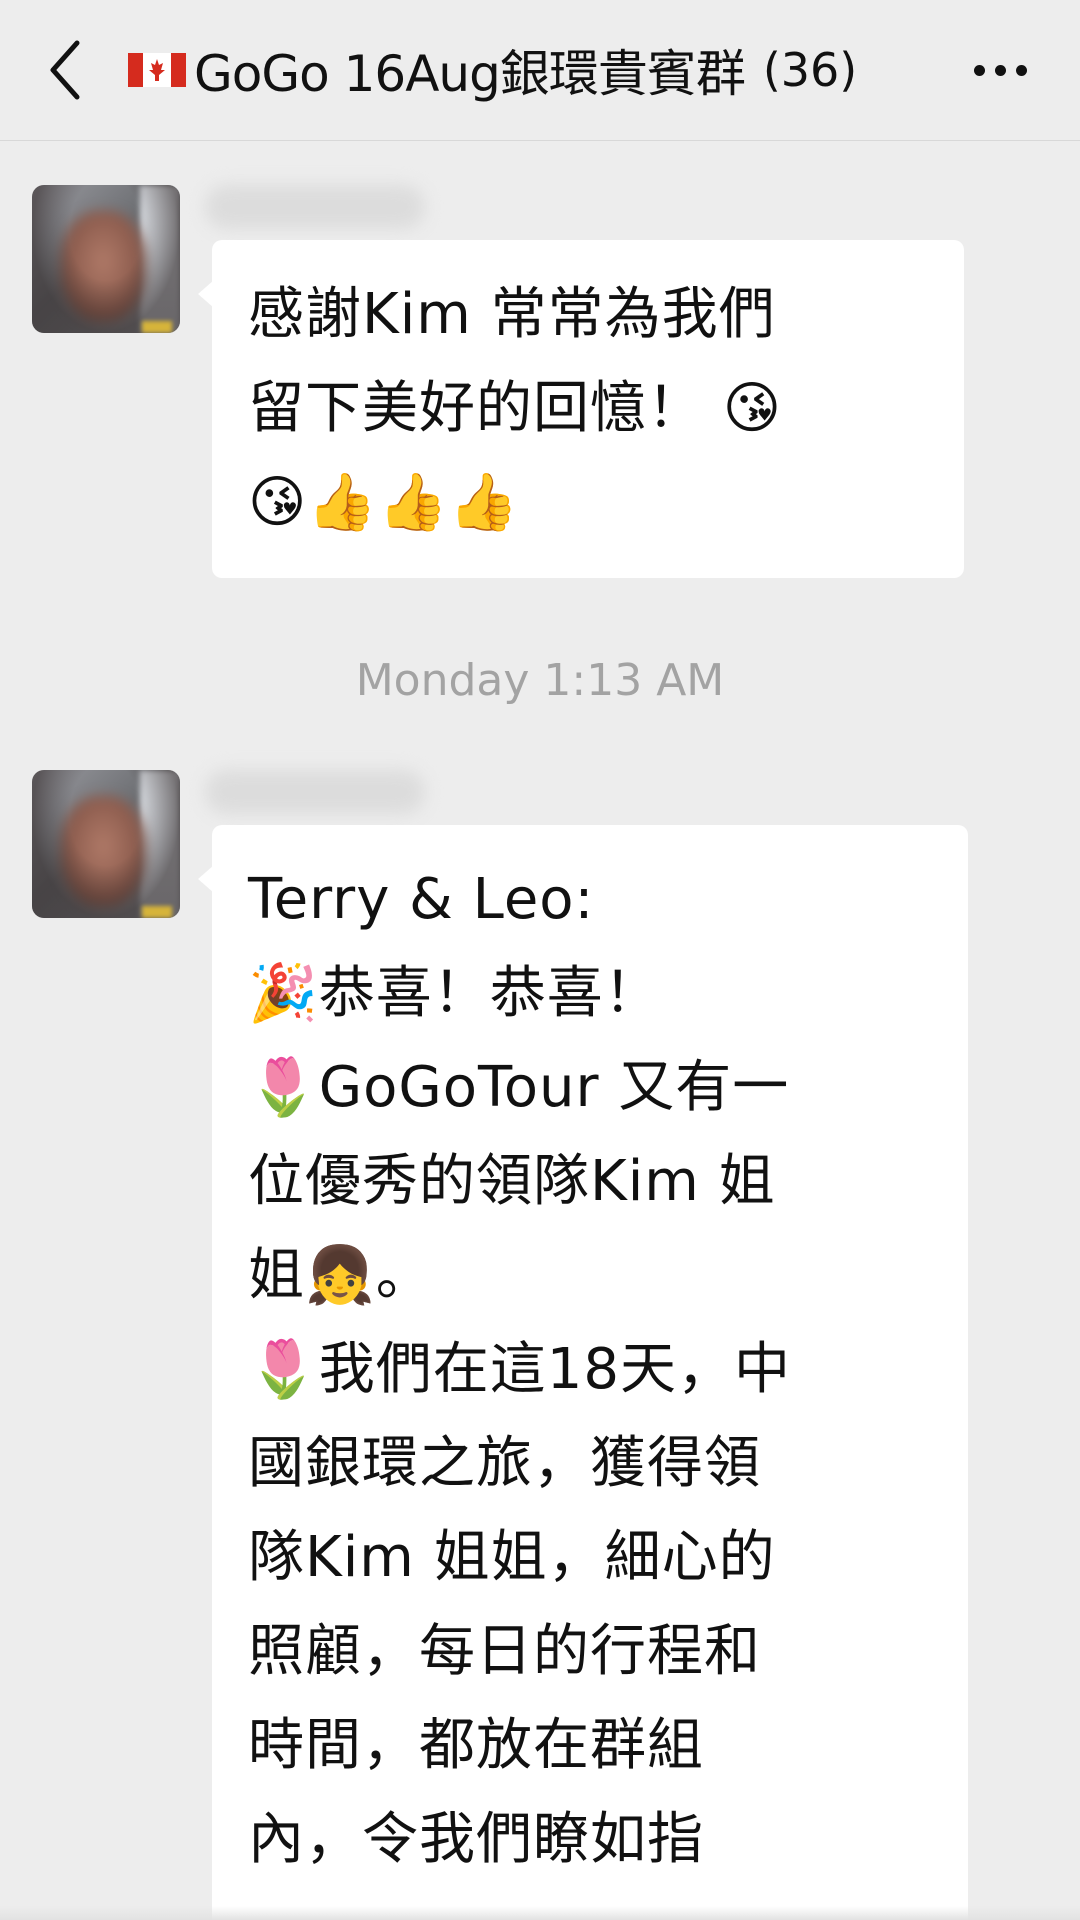 The height and width of the screenshot is (1920, 1080). I want to click on message-line: 時間，都放在群組, so click(476, 1745).